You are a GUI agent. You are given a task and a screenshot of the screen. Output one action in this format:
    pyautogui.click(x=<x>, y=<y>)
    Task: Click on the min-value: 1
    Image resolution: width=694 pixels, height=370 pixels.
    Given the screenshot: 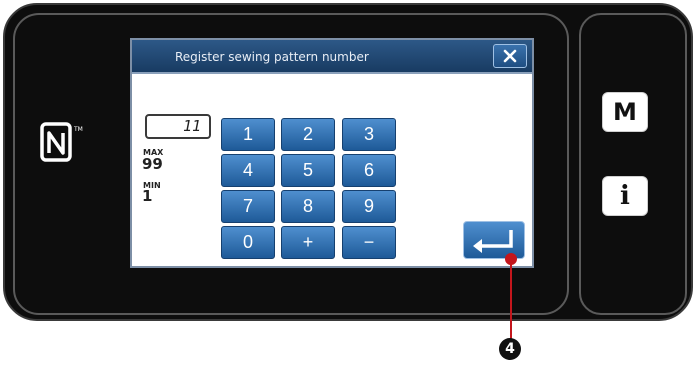 What is the action you would take?
    pyautogui.click(x=147, y=196)
    